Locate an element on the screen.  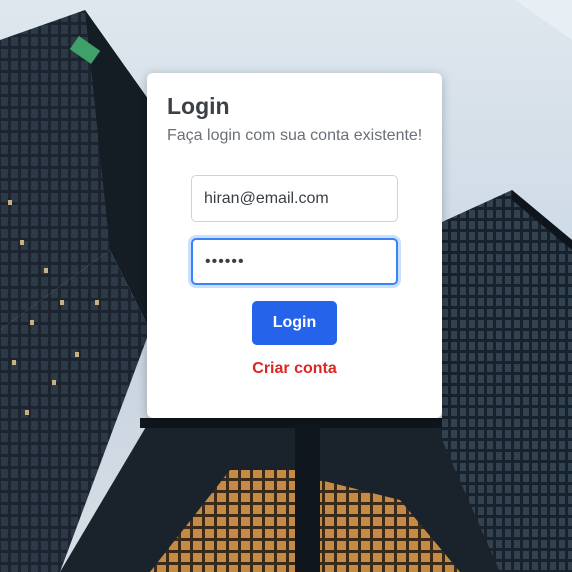
email-field is located at coordinates (294, 198).